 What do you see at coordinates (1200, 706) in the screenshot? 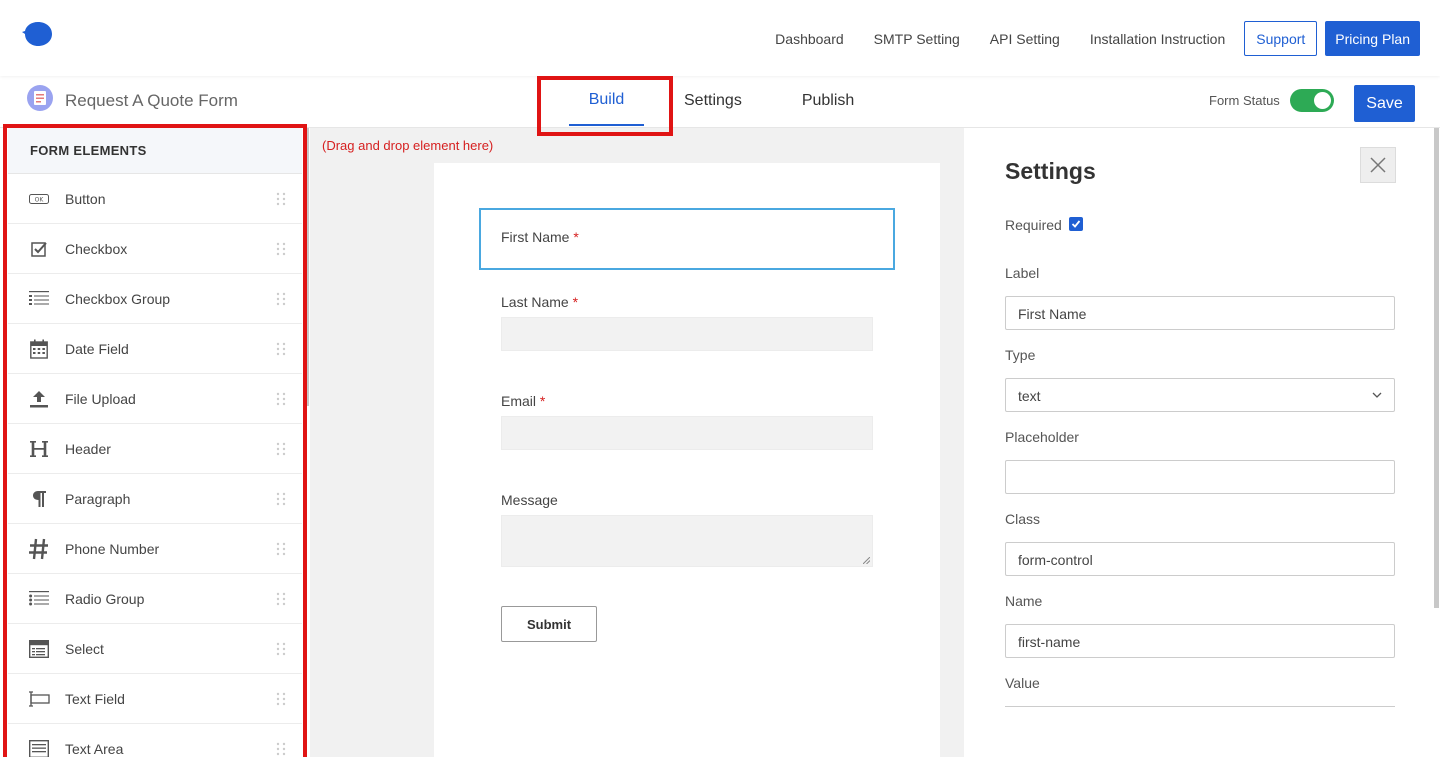
I see `value-input` at bounding box center [1200, 706].